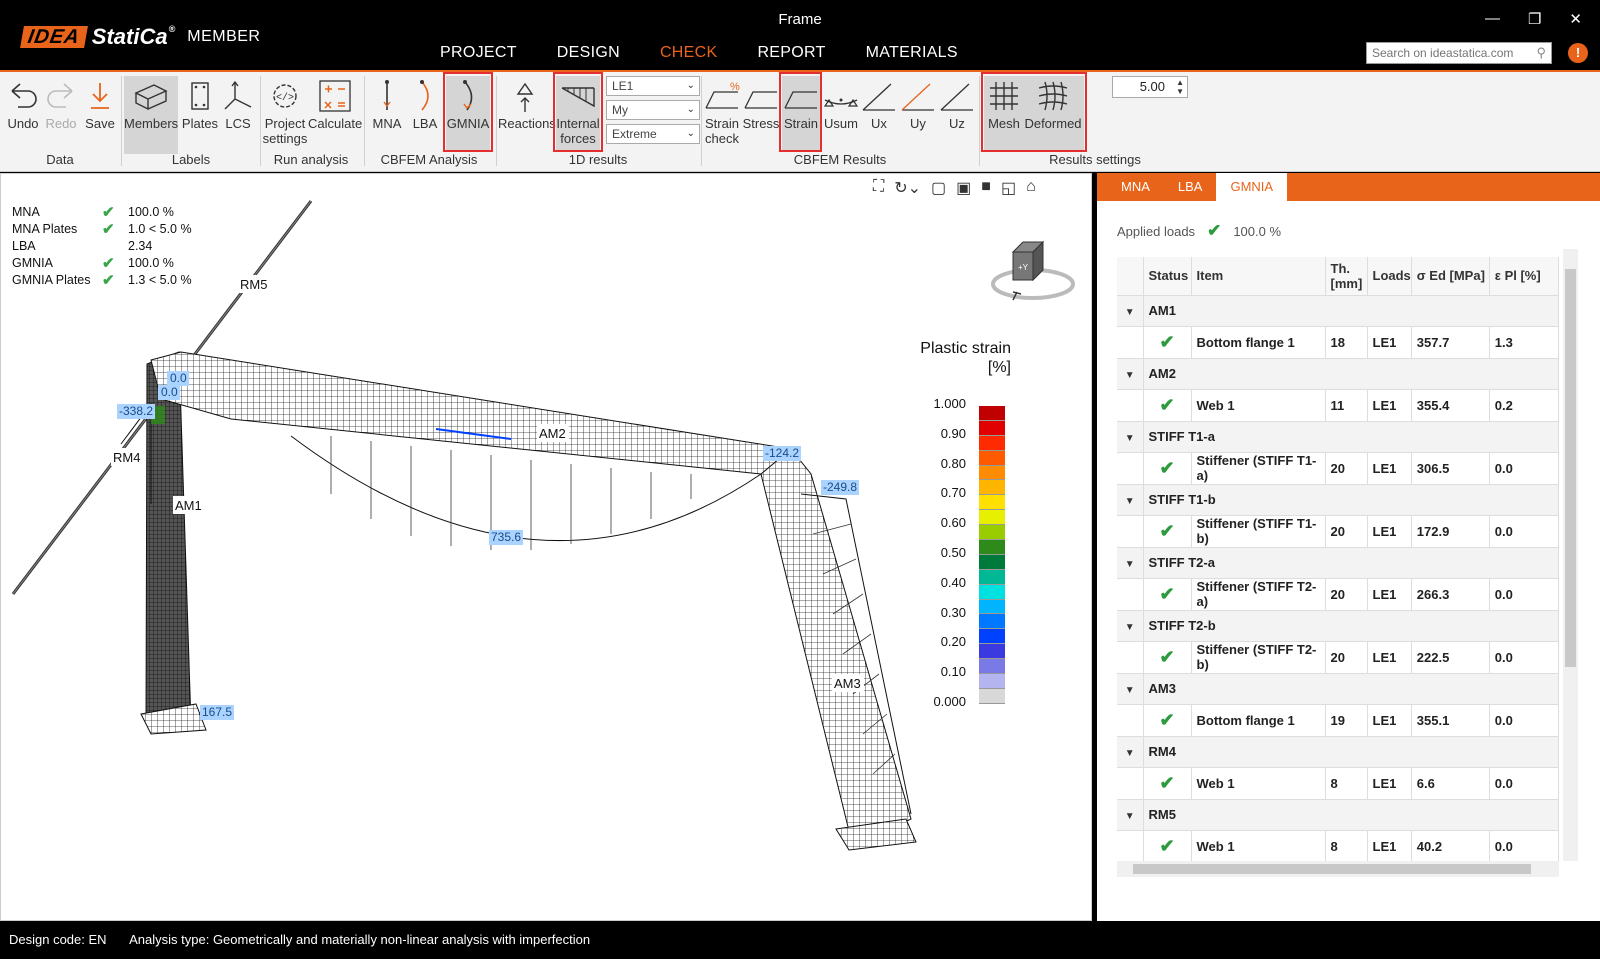 The width and height of the screenshot is (1600, 959). I want to click on help-icon: !, so click(1578, 53).